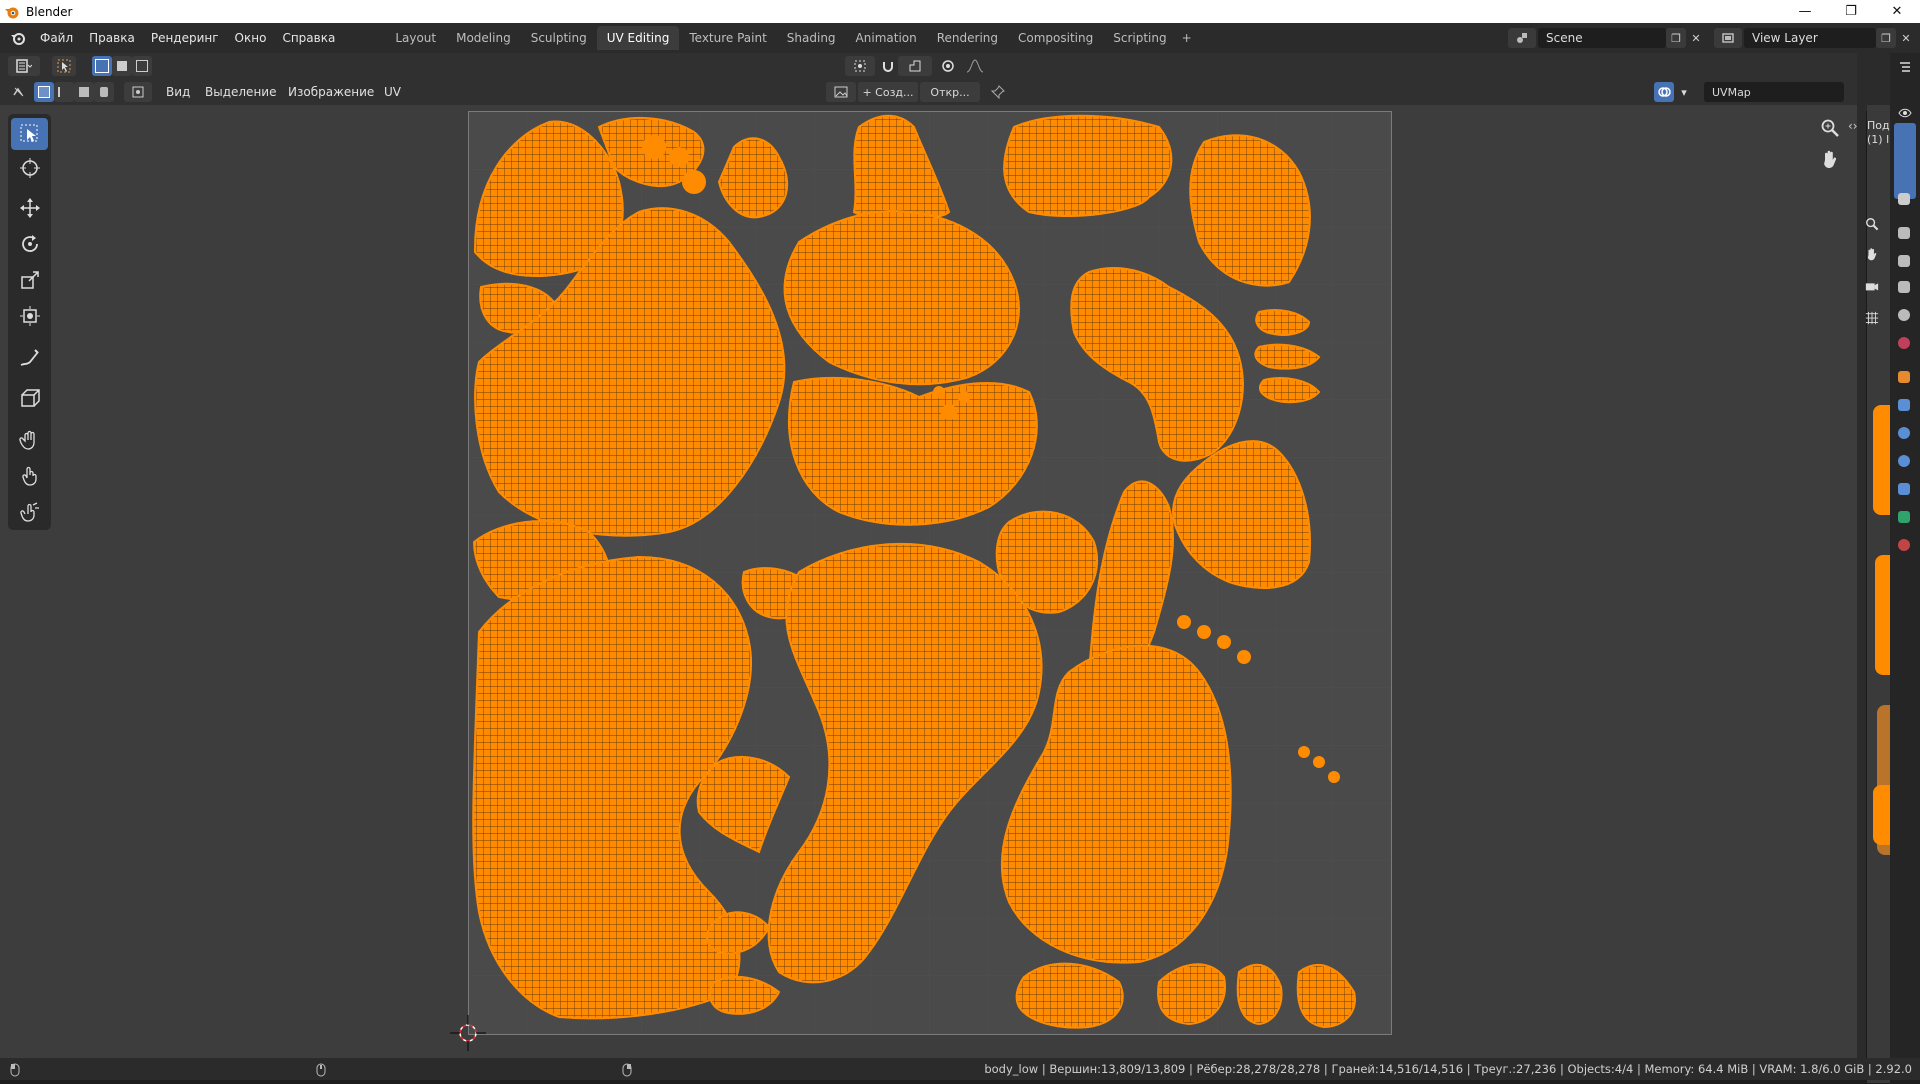 Image resolution: width=1920 pixels, height=1084 pixels. I want to click on uv-island, so click(1259, 994).